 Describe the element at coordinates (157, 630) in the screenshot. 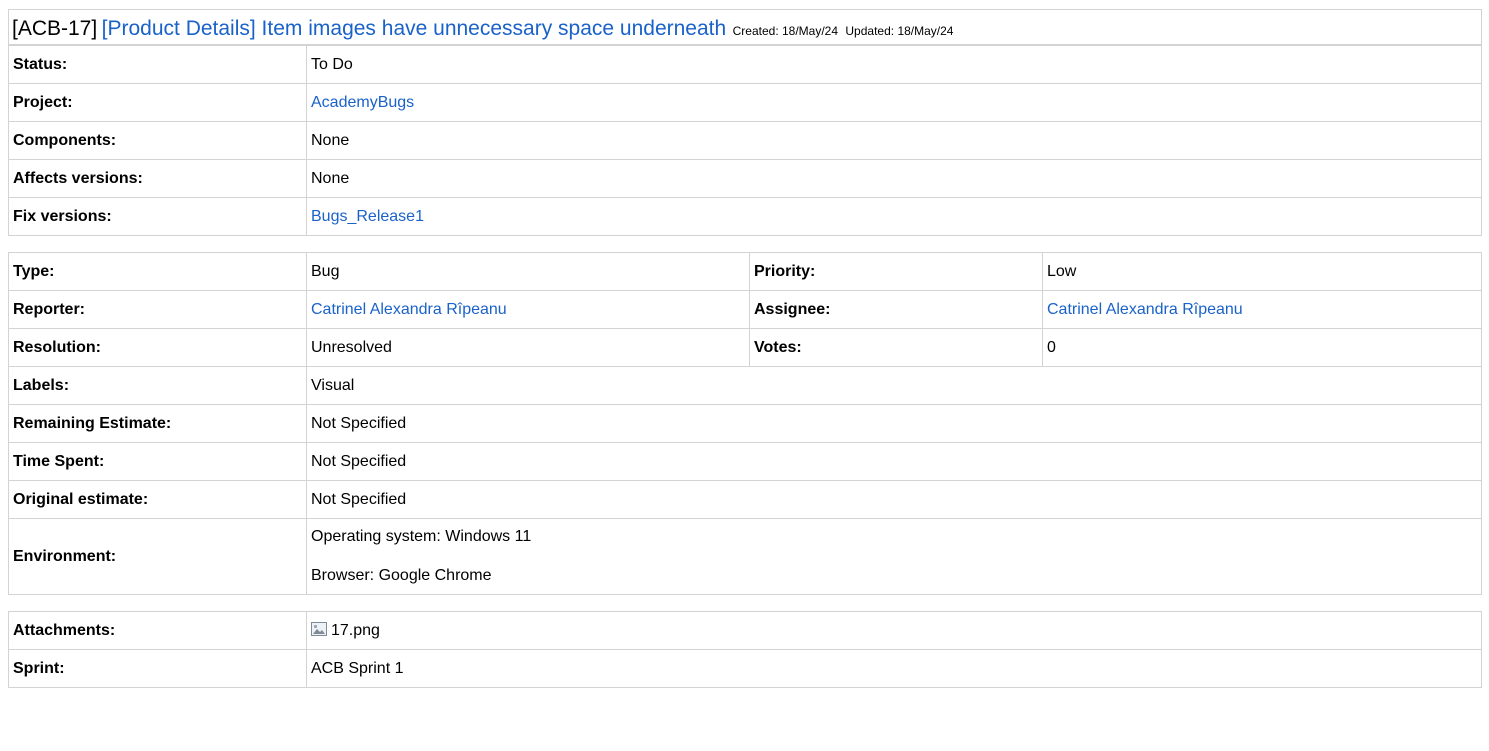

I see `attachments-label: Attachments:` at that location.